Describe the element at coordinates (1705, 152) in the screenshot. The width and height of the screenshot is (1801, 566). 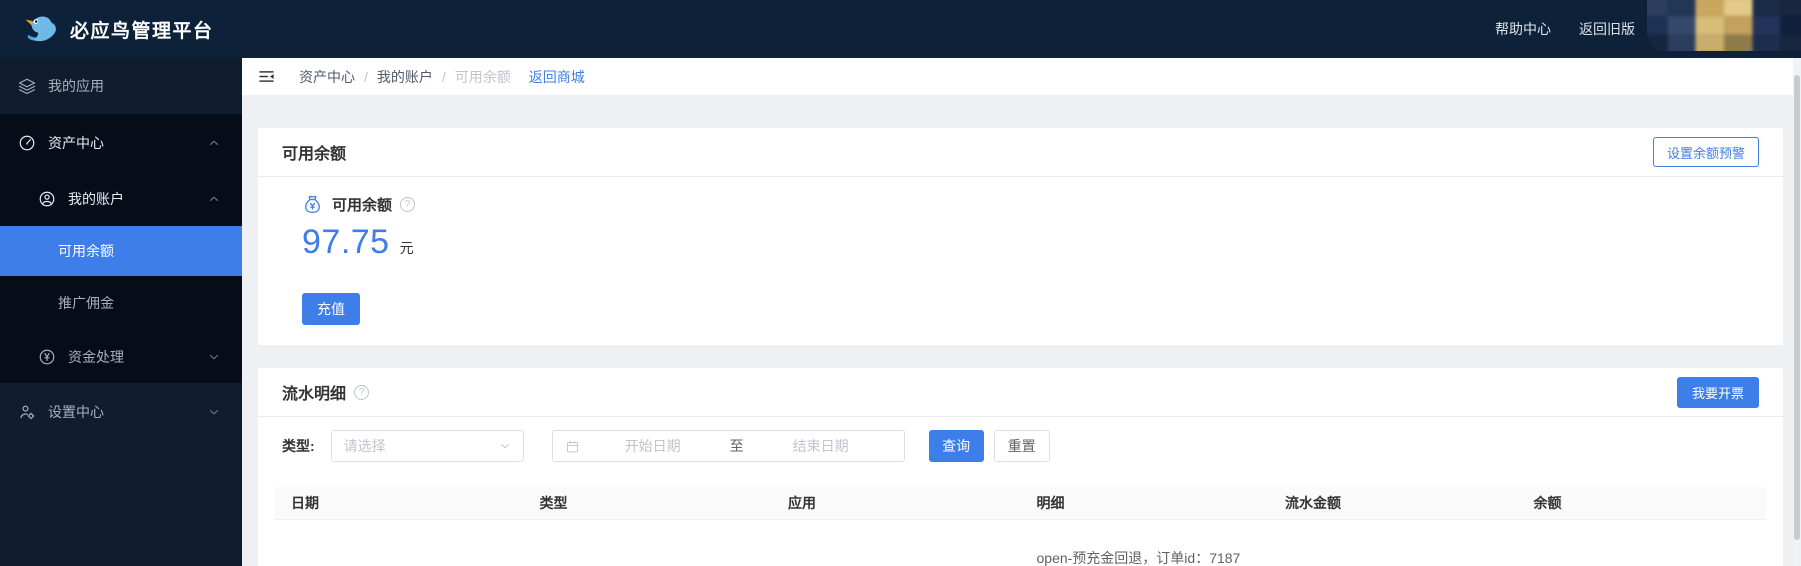
I see `set-balance-alert-button: 设置余额预警` at that location.